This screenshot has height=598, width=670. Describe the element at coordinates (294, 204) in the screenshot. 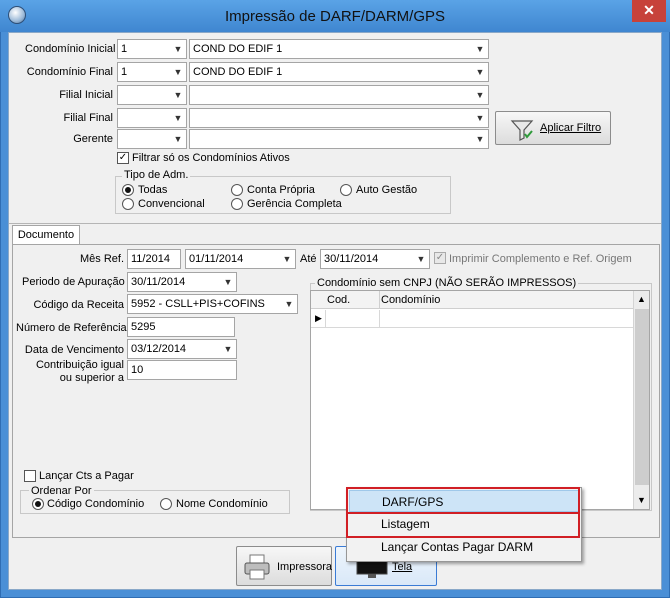

I see `tipo-gerencia-completa-label: Gerência Completa` at that location.